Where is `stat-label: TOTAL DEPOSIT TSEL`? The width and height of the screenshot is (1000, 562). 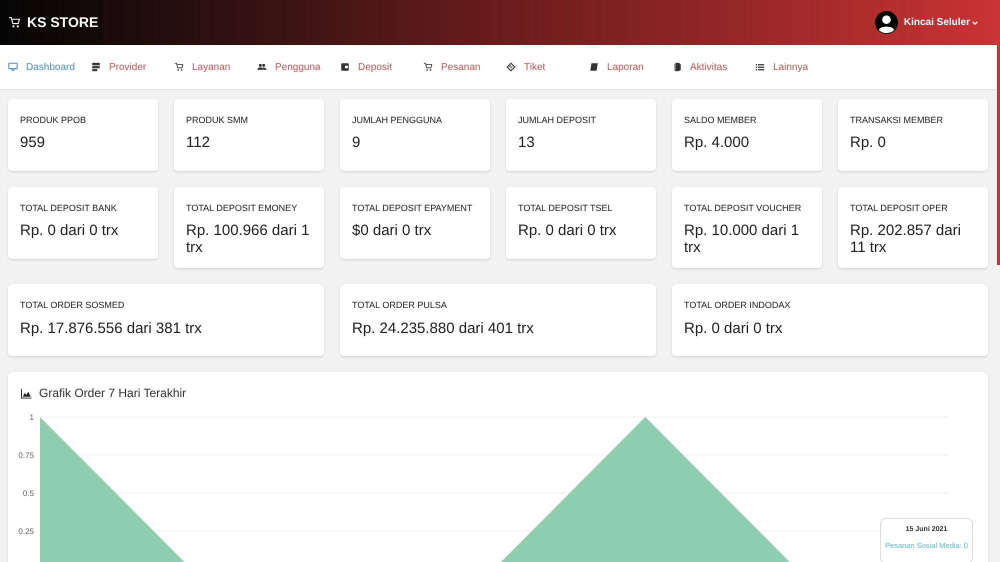
stat-label: TOTAL DEPOSIT TSEL is located at coordinates (566, 208).